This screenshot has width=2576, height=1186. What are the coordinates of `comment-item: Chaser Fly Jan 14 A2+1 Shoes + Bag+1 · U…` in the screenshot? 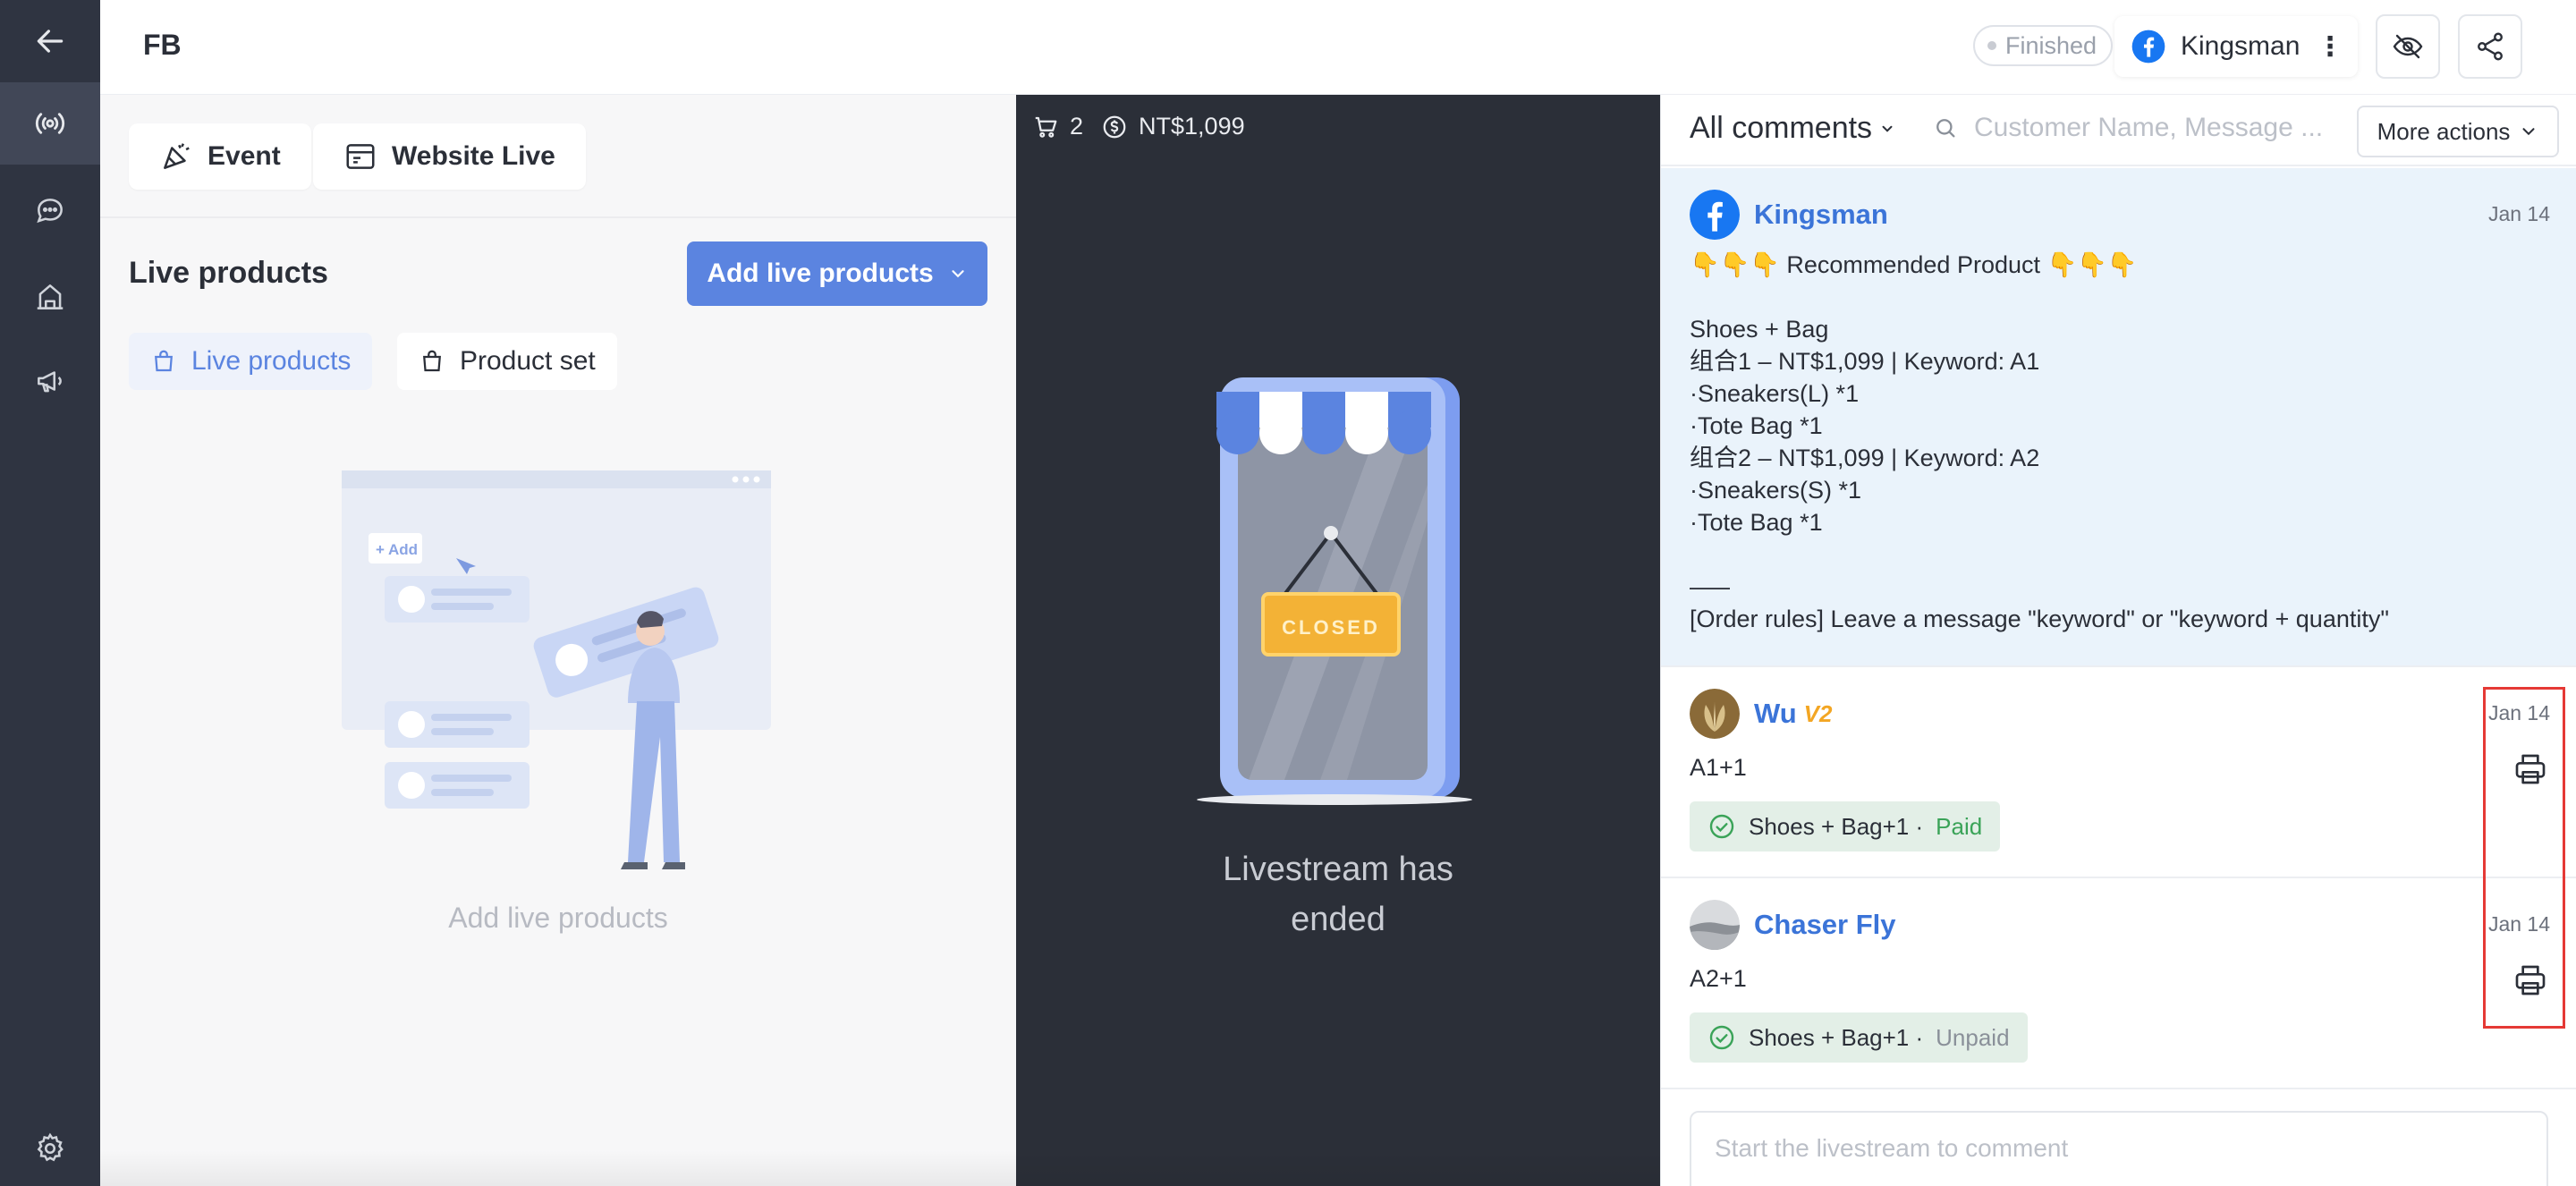 It's located at (2118, 983).